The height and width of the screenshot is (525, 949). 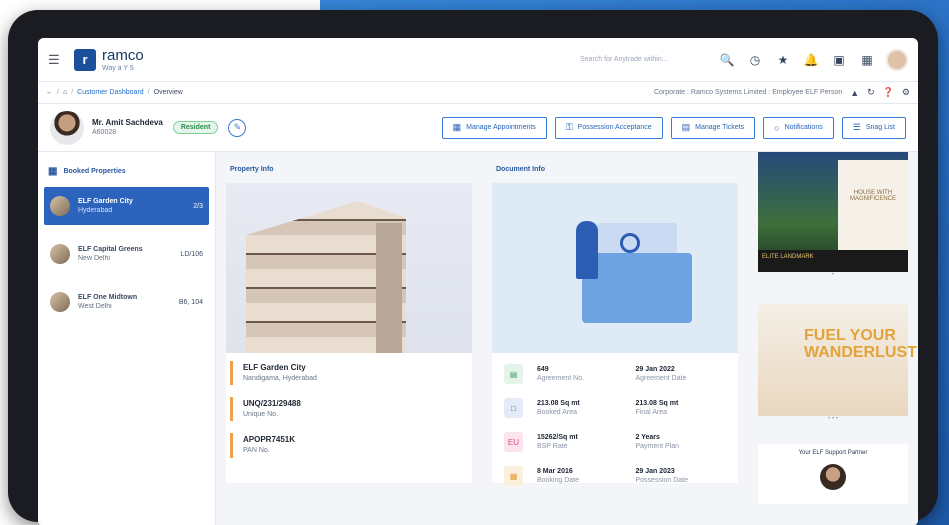 I want to click on info-item: UNQ/231/29488 Unique No., so click(x=351, y=409).